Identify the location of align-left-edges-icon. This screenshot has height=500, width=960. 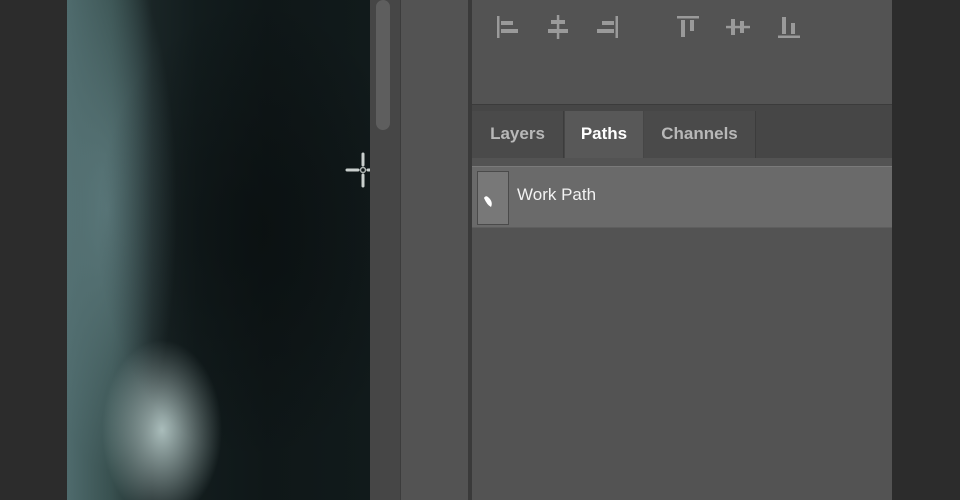
(507, 27).